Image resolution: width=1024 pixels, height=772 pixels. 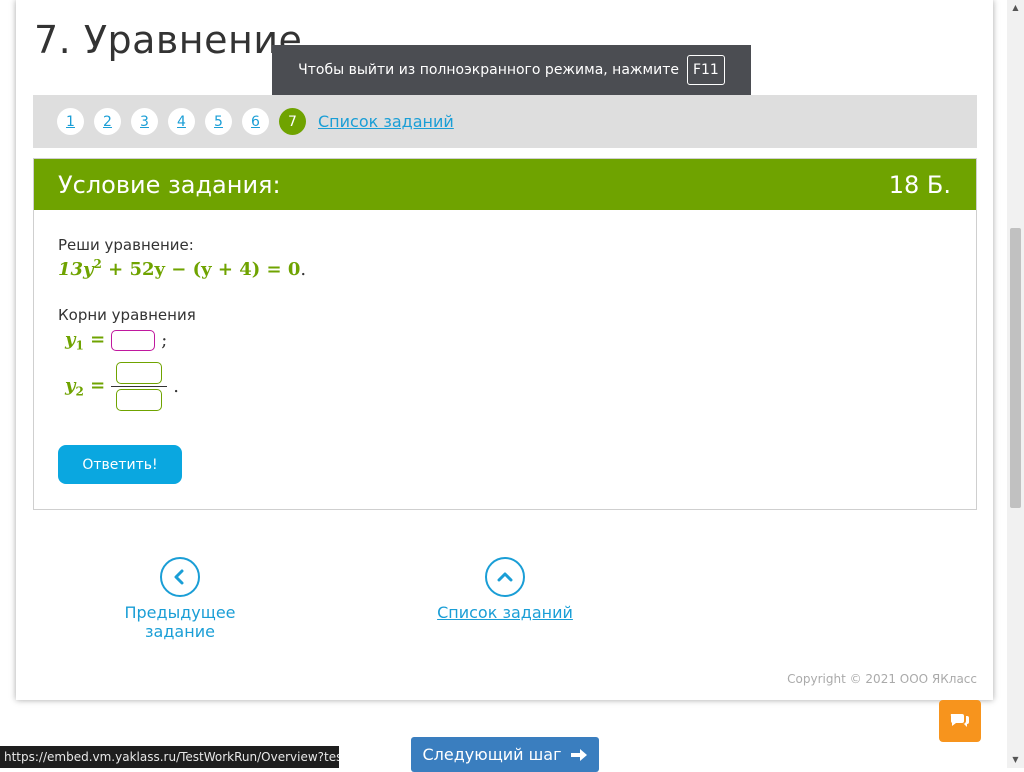 What do you see at coordinates (139, 400) in the screenshot?
I see `y2-denominator-input` at bounding box center [139, 400].